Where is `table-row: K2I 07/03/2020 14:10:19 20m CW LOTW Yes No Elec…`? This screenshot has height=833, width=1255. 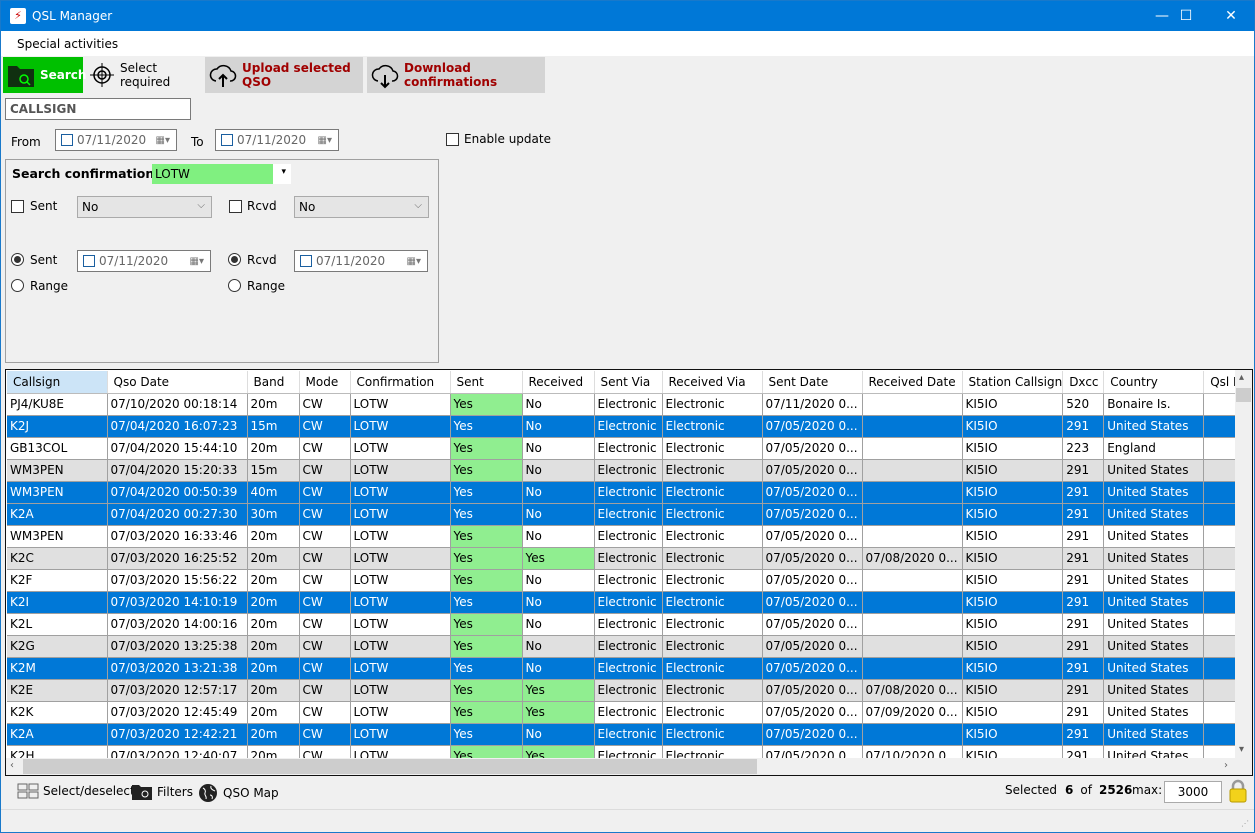 table-row: K2I 07/03/2020 14:10:19 20m CW LOTW Yes No Elec… is located at coordinates (626, 602).